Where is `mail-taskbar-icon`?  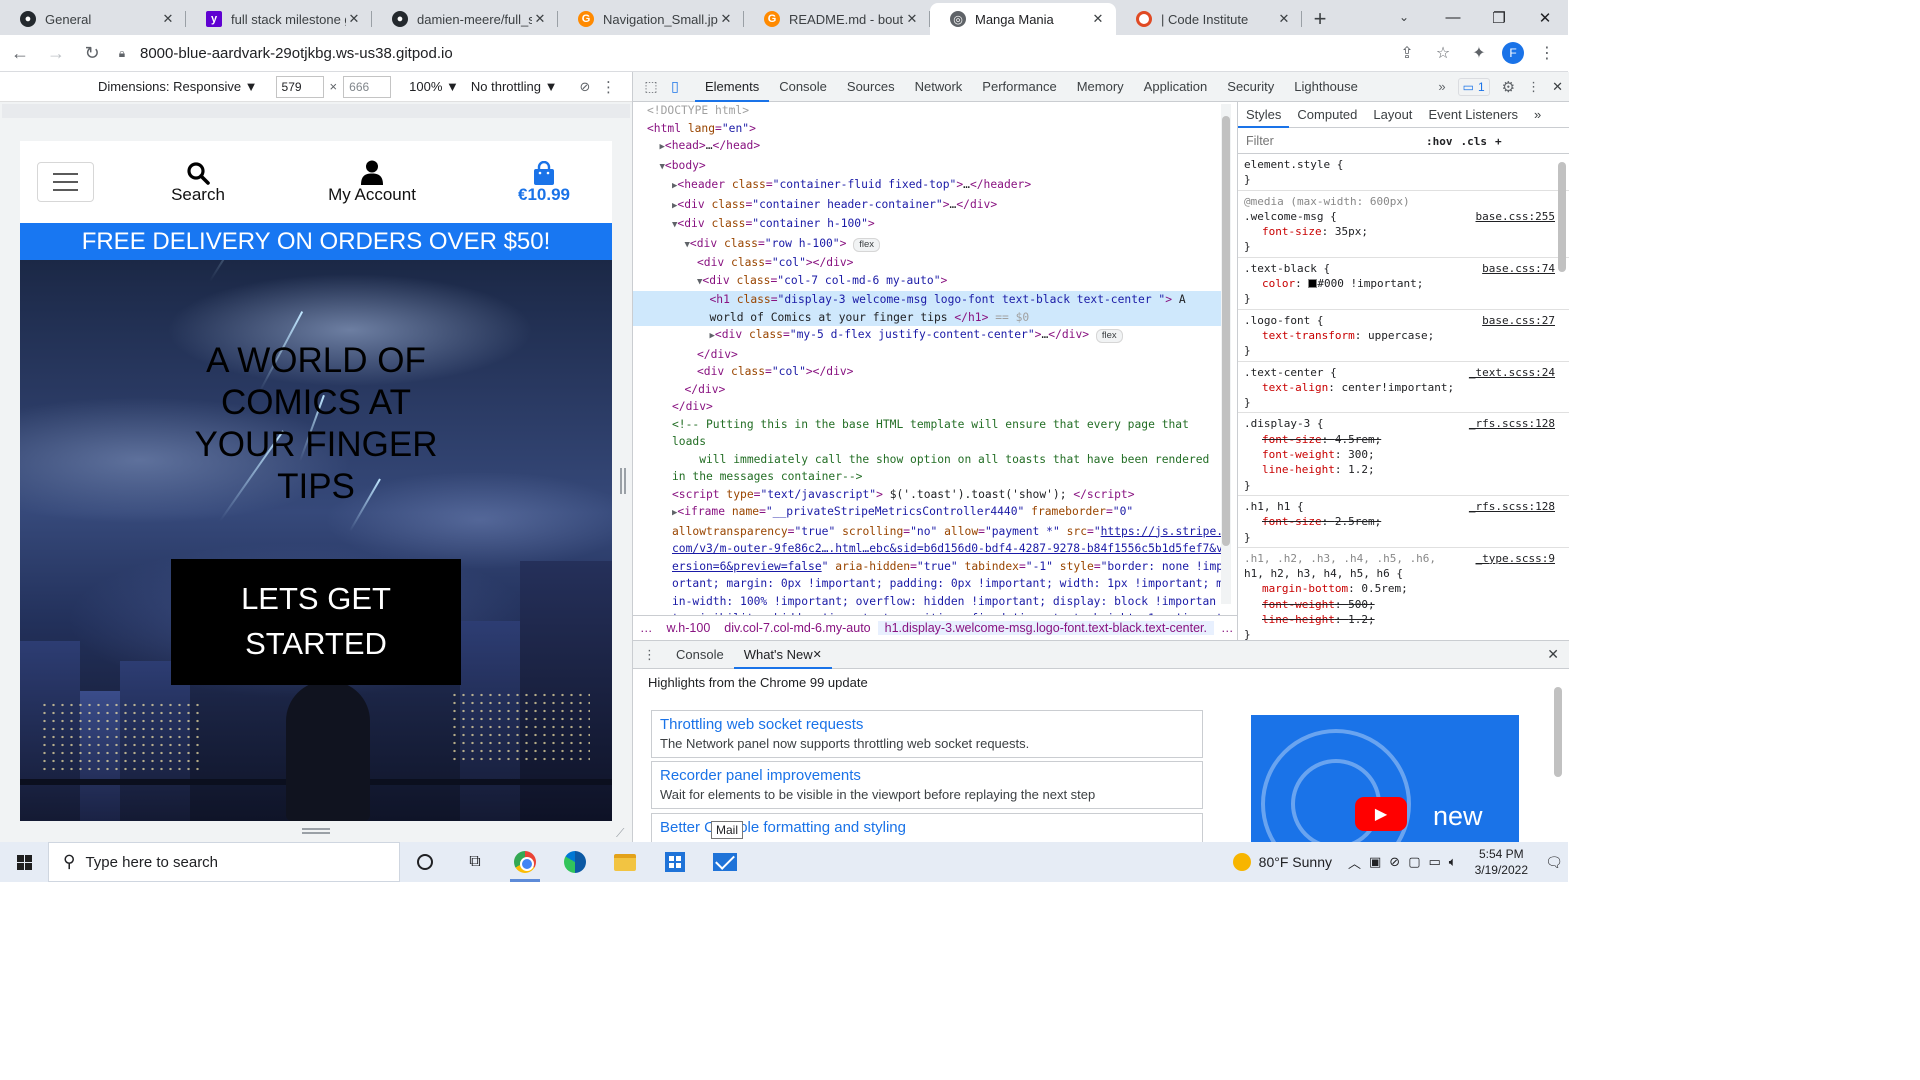 mail-taskbar-icon is located at coordinates (725, 862).